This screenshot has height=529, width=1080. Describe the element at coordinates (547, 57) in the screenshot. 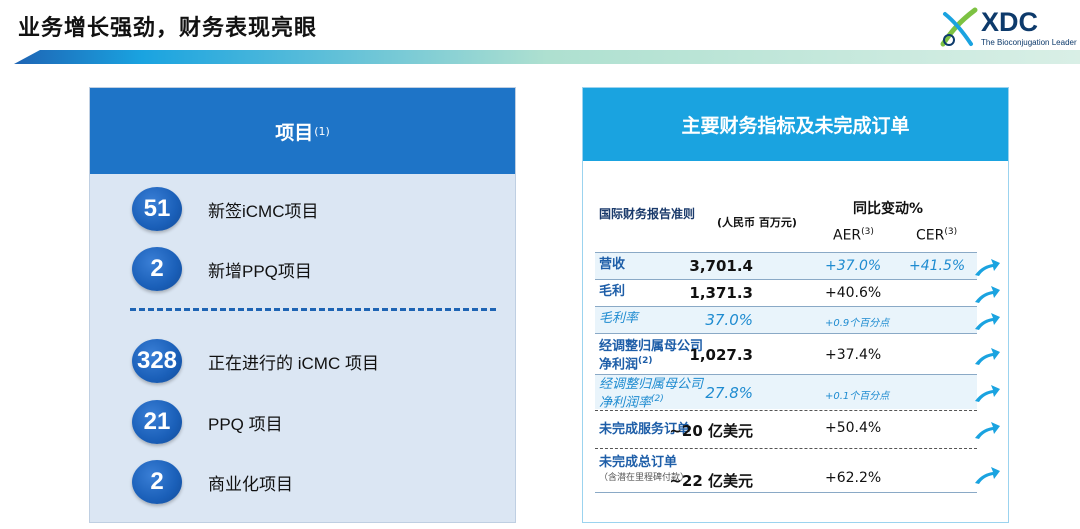

I see `header-band` at that location.